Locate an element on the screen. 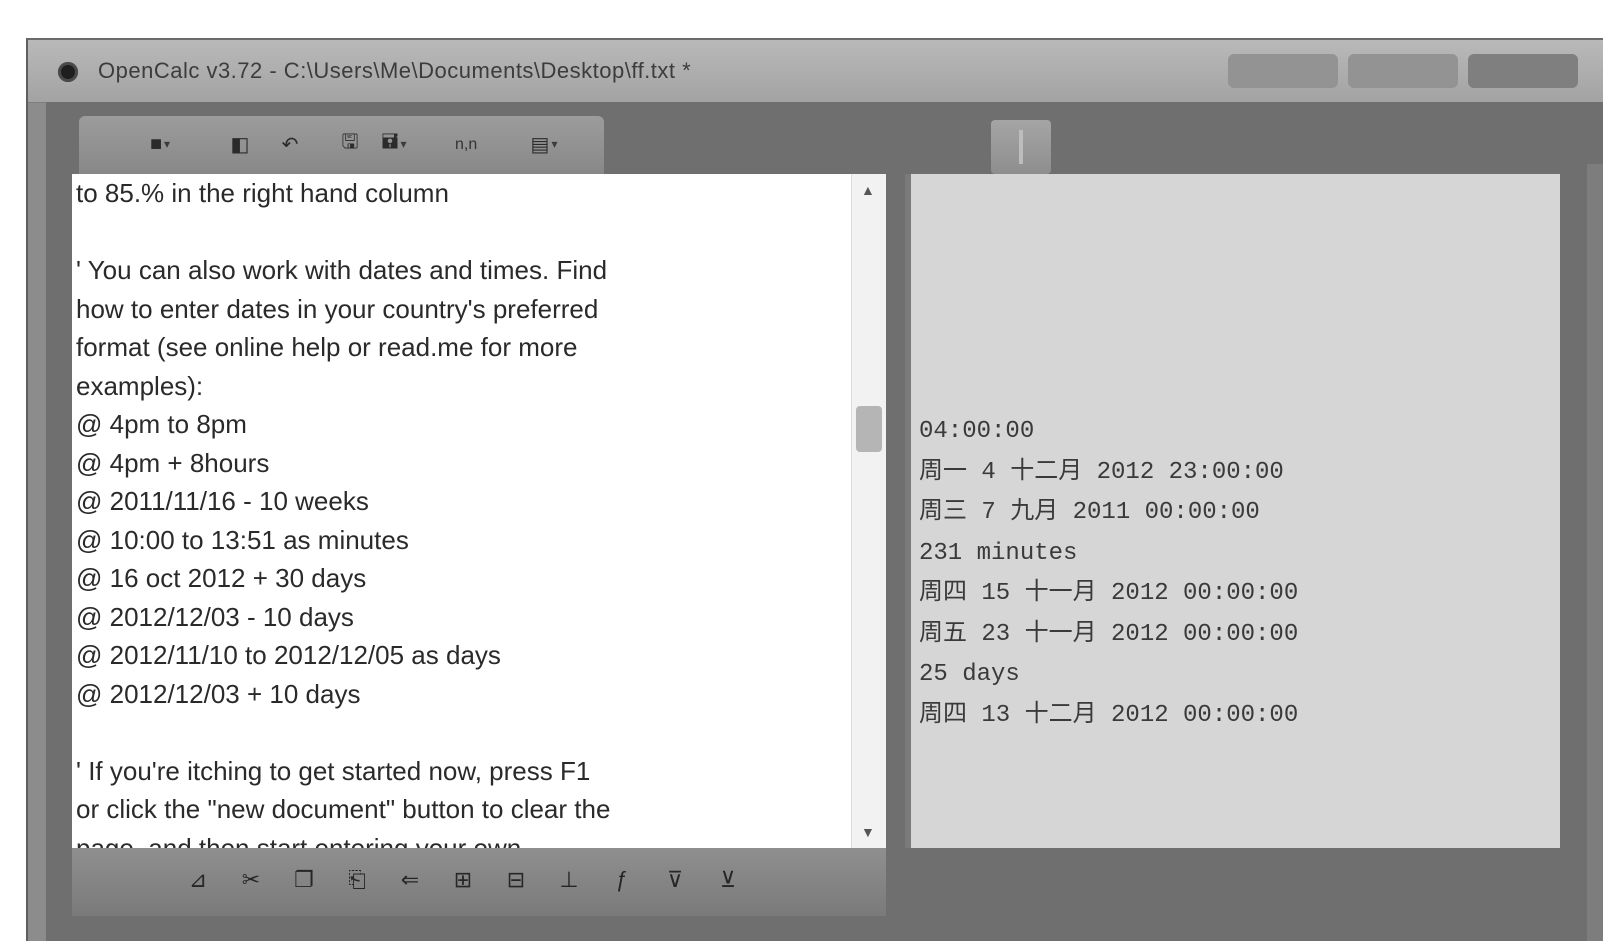 The width and height of the screenshot is (1603, 941). editor-line: to 85.% in the right hand column is located at coordinates (461, 193).